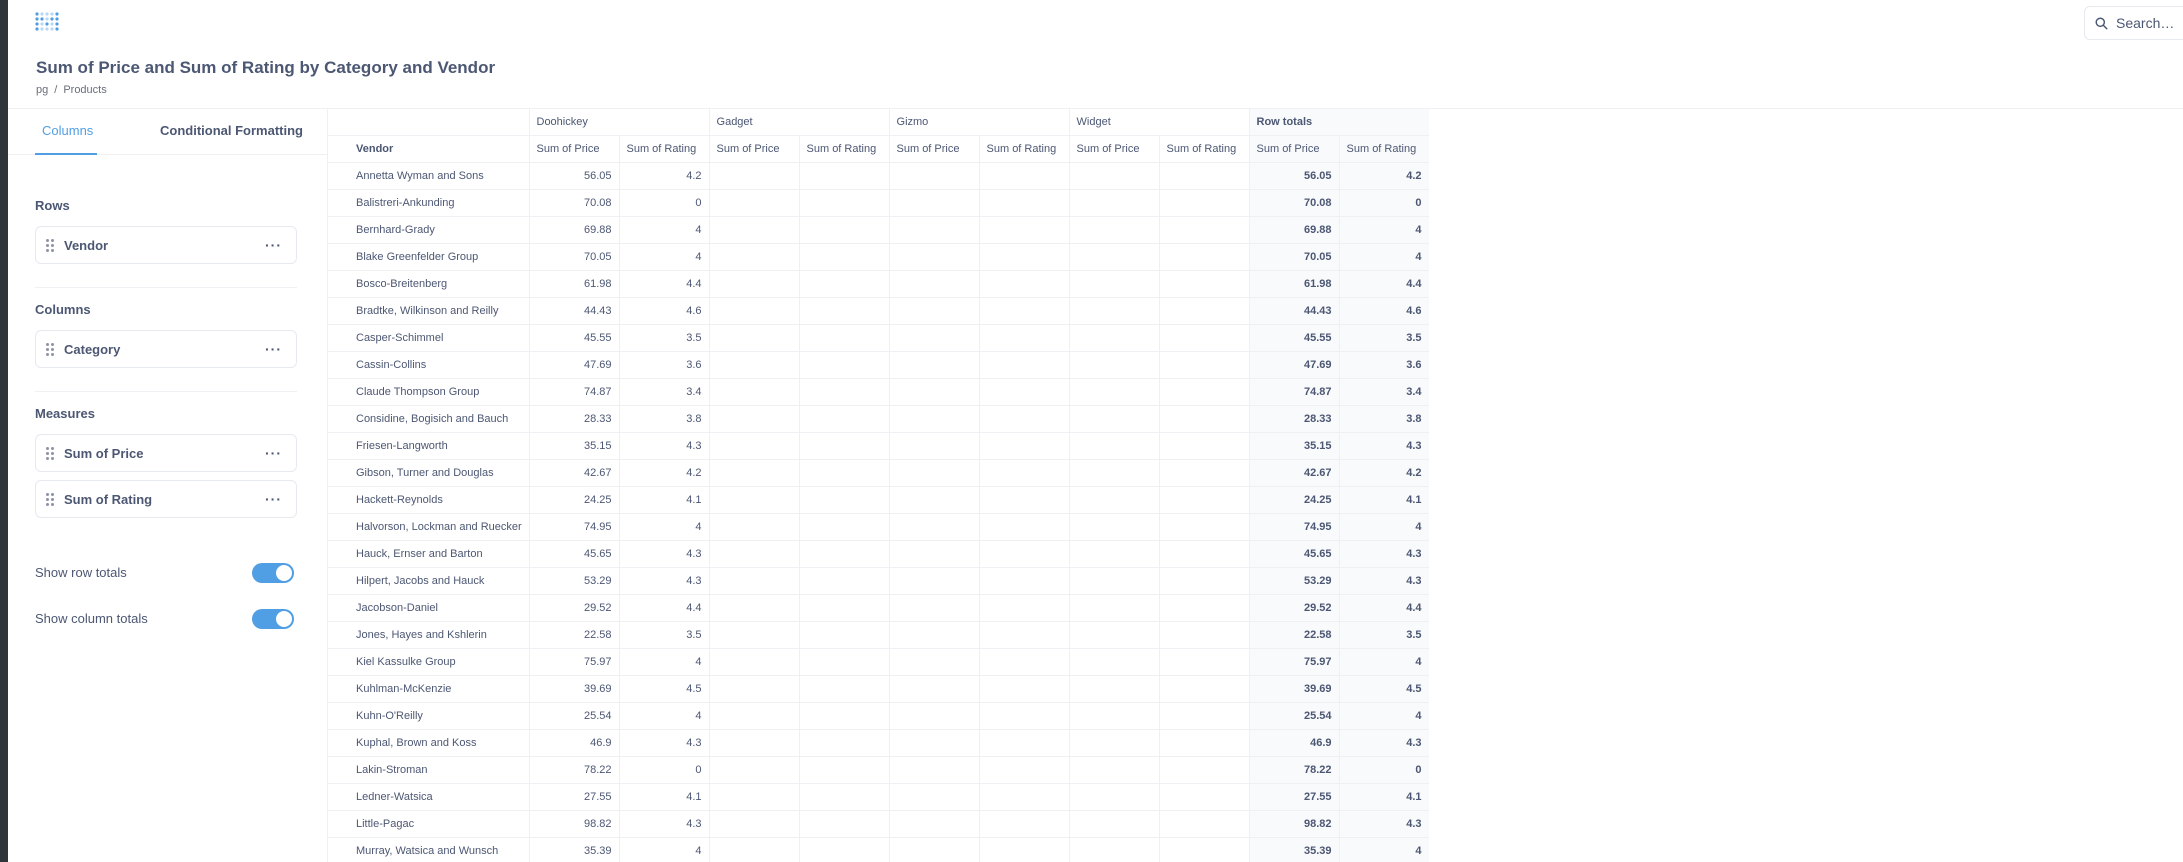  I want to click on tab-columns: Columns, so click(67, 130).